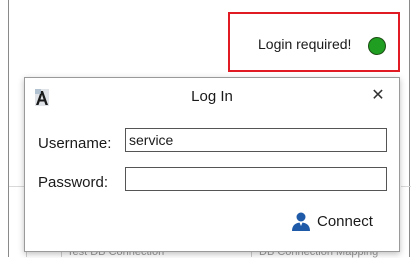 Image resolution: width=420 pixels, height=258 pixels. What do you see at coordinates (73, 182) in the screenshot?
I see `password-label: Password:` at bounding box center [73, 182].